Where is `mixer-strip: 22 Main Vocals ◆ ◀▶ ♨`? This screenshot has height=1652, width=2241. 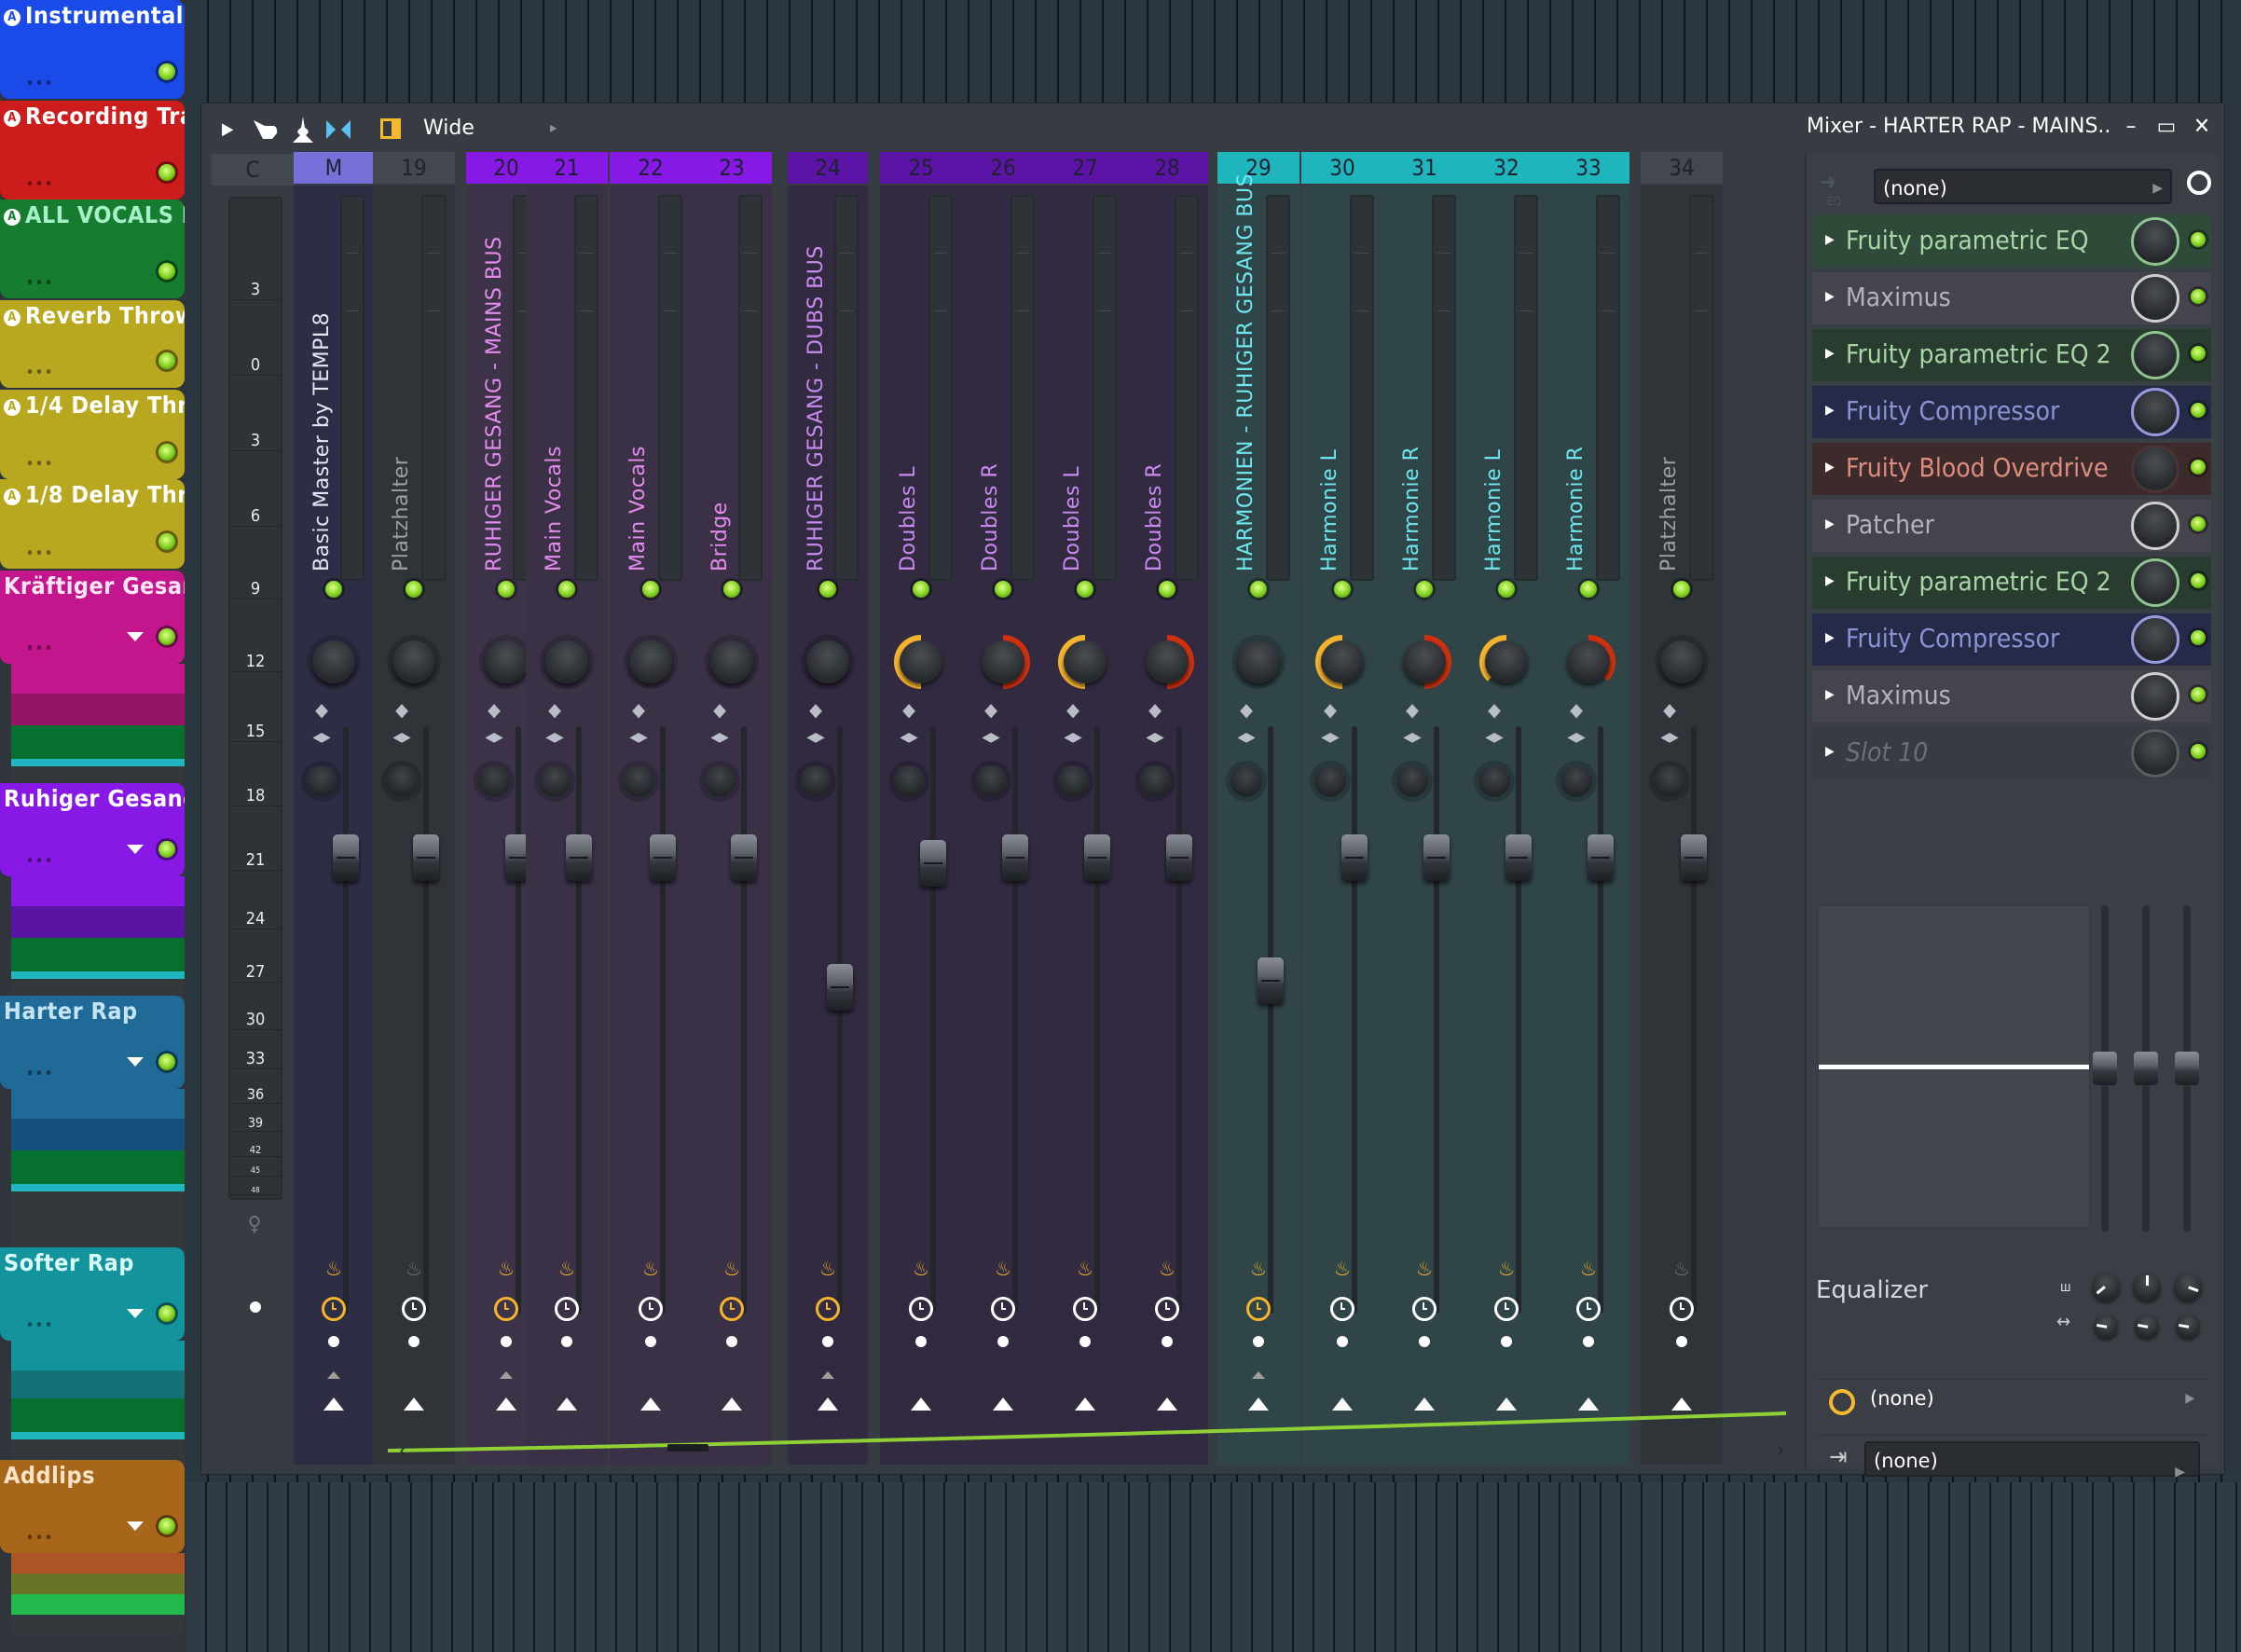
mixer-strip: 22 Main Vocals ◆ ◀▶ ♨ is located at coordinates (651, 809).